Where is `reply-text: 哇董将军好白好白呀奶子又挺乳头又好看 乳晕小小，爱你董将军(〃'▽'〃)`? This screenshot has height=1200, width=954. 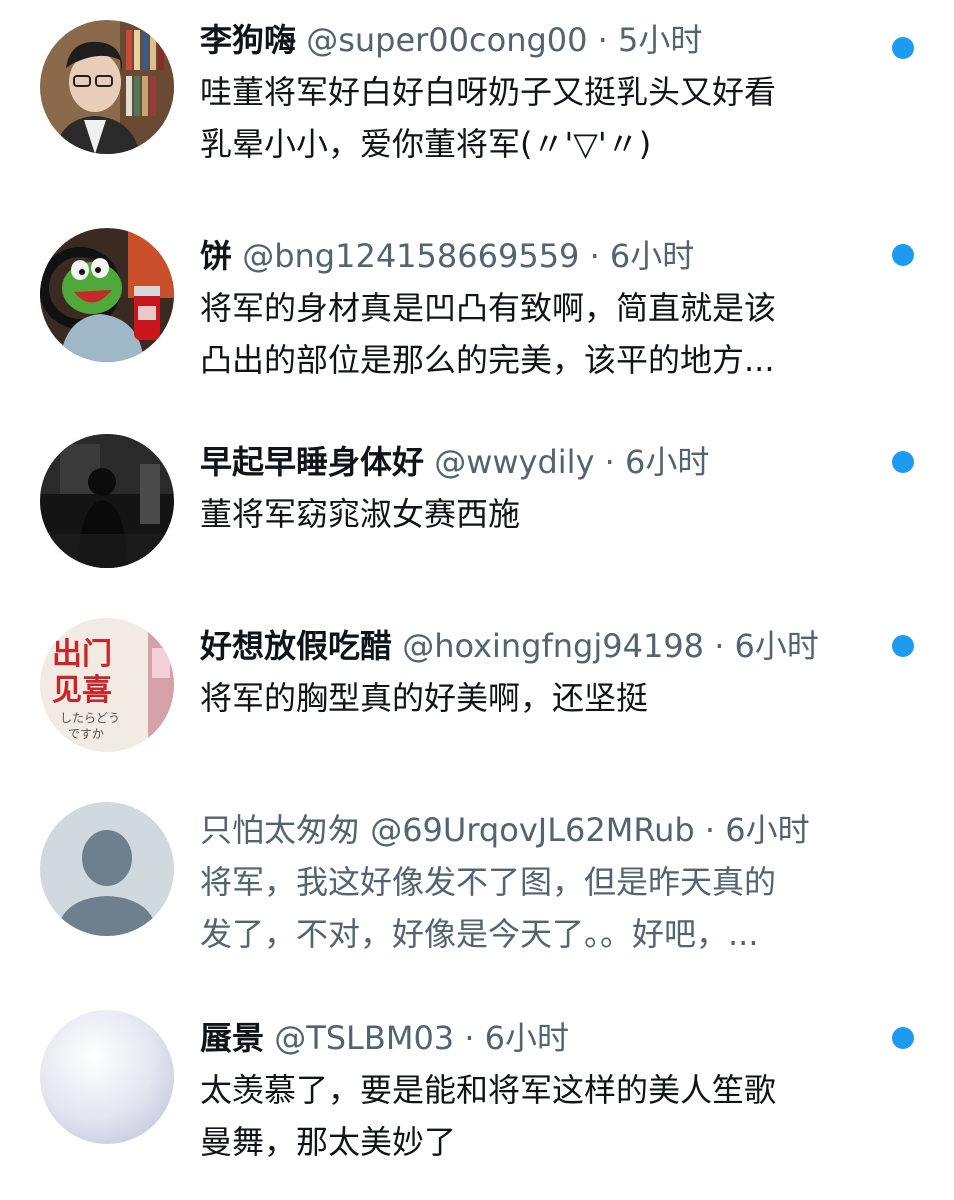
reply-text: 哇董将军好白好白呀奶子又挺乳头又好看 乳晕小小，爱你董将军(〃'▽'〃) is located at coordinates (537, 118).